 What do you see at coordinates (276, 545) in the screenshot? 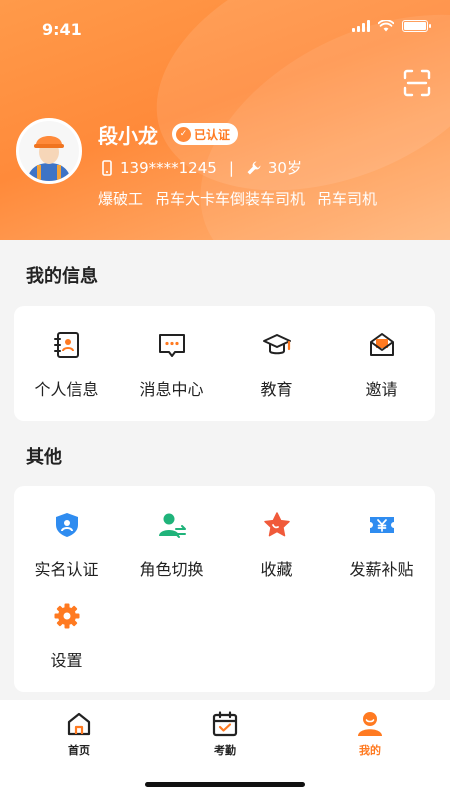
I see `grid-item-favorites: 收藏` at bounding box center [276, 545].